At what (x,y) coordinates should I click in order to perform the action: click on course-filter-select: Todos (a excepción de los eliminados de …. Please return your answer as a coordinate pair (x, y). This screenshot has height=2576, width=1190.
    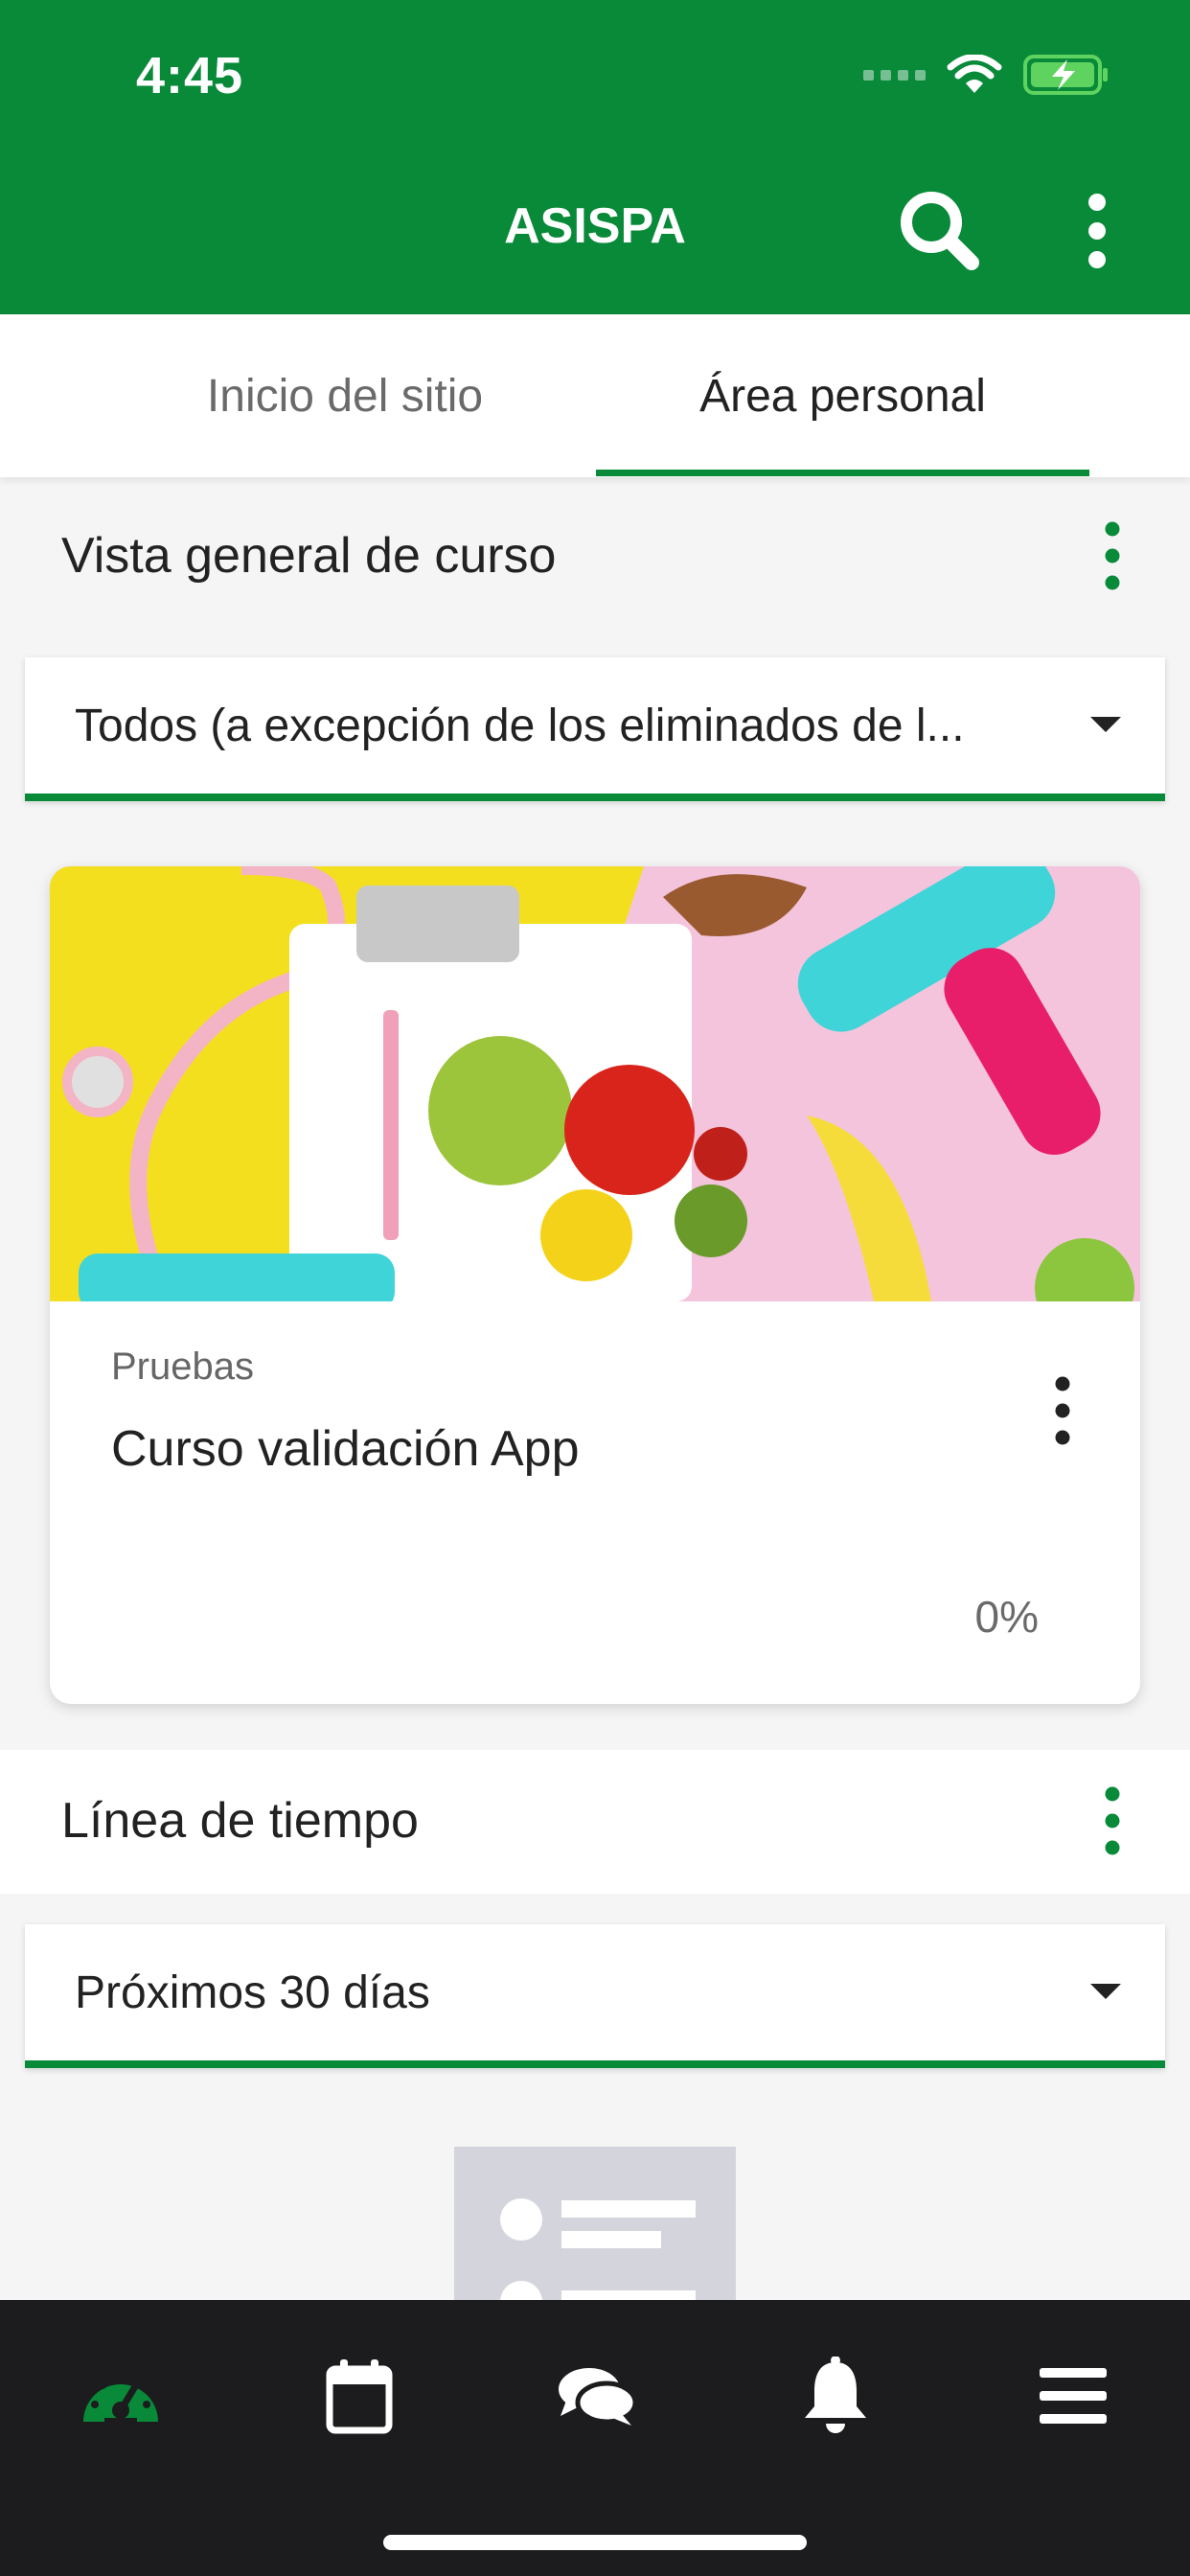
    Looking at the image, I should click on (595, 729).